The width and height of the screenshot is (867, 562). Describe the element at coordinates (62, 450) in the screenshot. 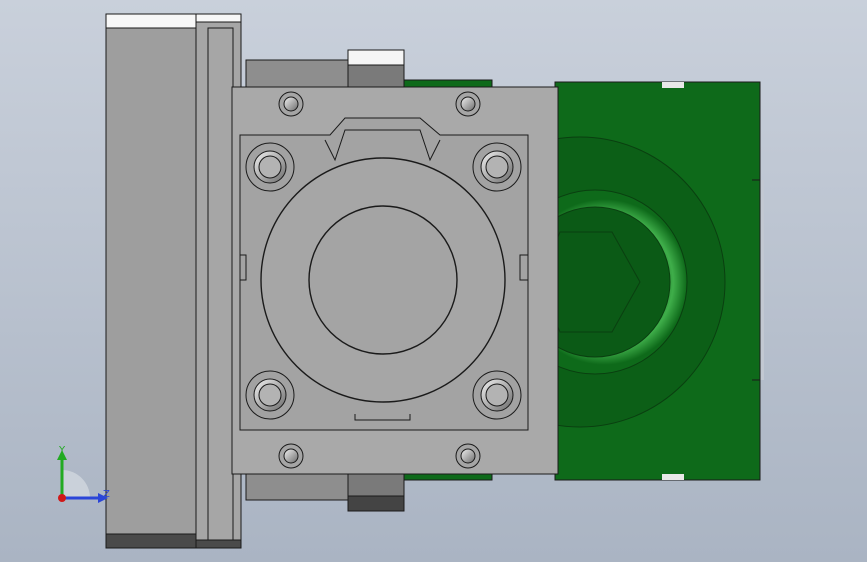

I see `y-axis-label: Y` at that location.